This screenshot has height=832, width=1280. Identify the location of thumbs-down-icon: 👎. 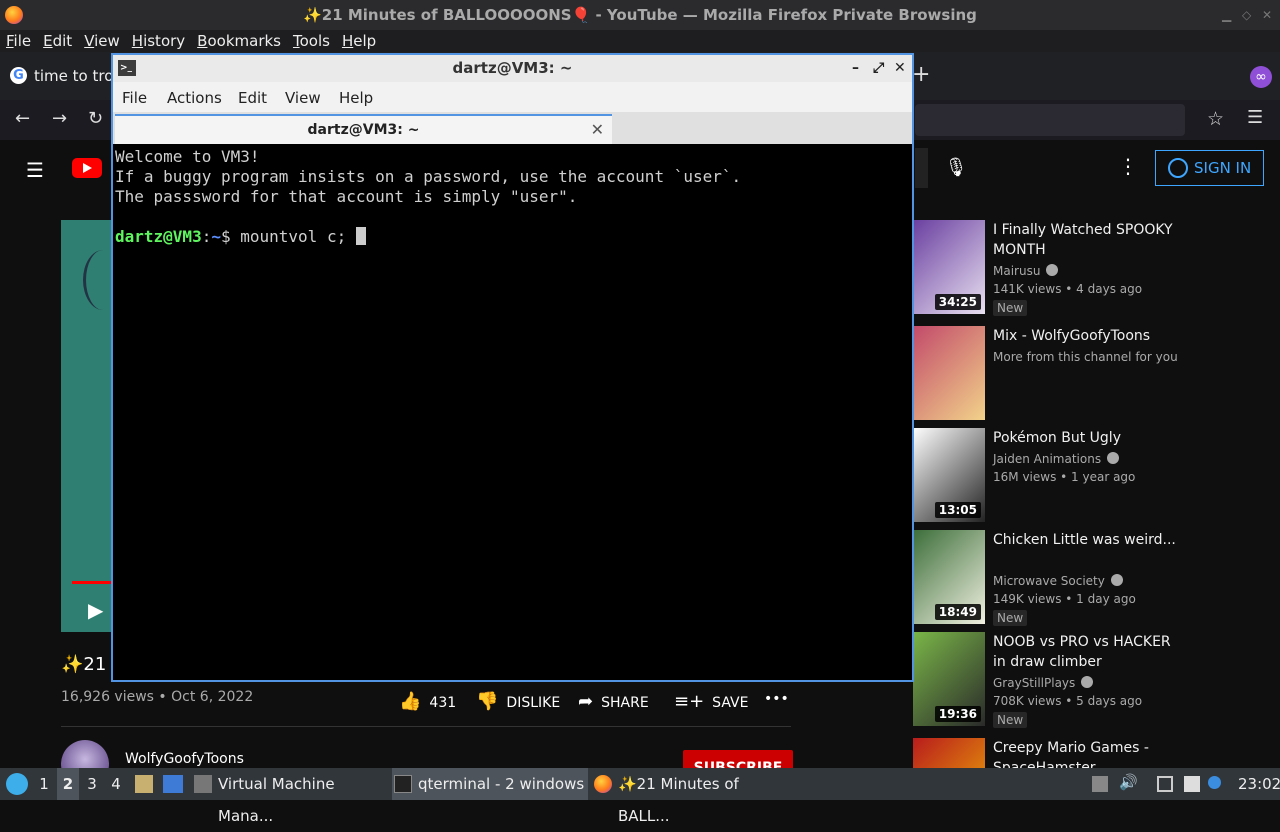
(487, 701).